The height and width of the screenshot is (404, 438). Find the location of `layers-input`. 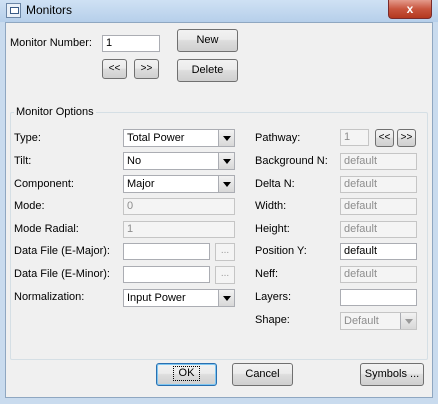

layers-input is located at coordinates (378, 297).